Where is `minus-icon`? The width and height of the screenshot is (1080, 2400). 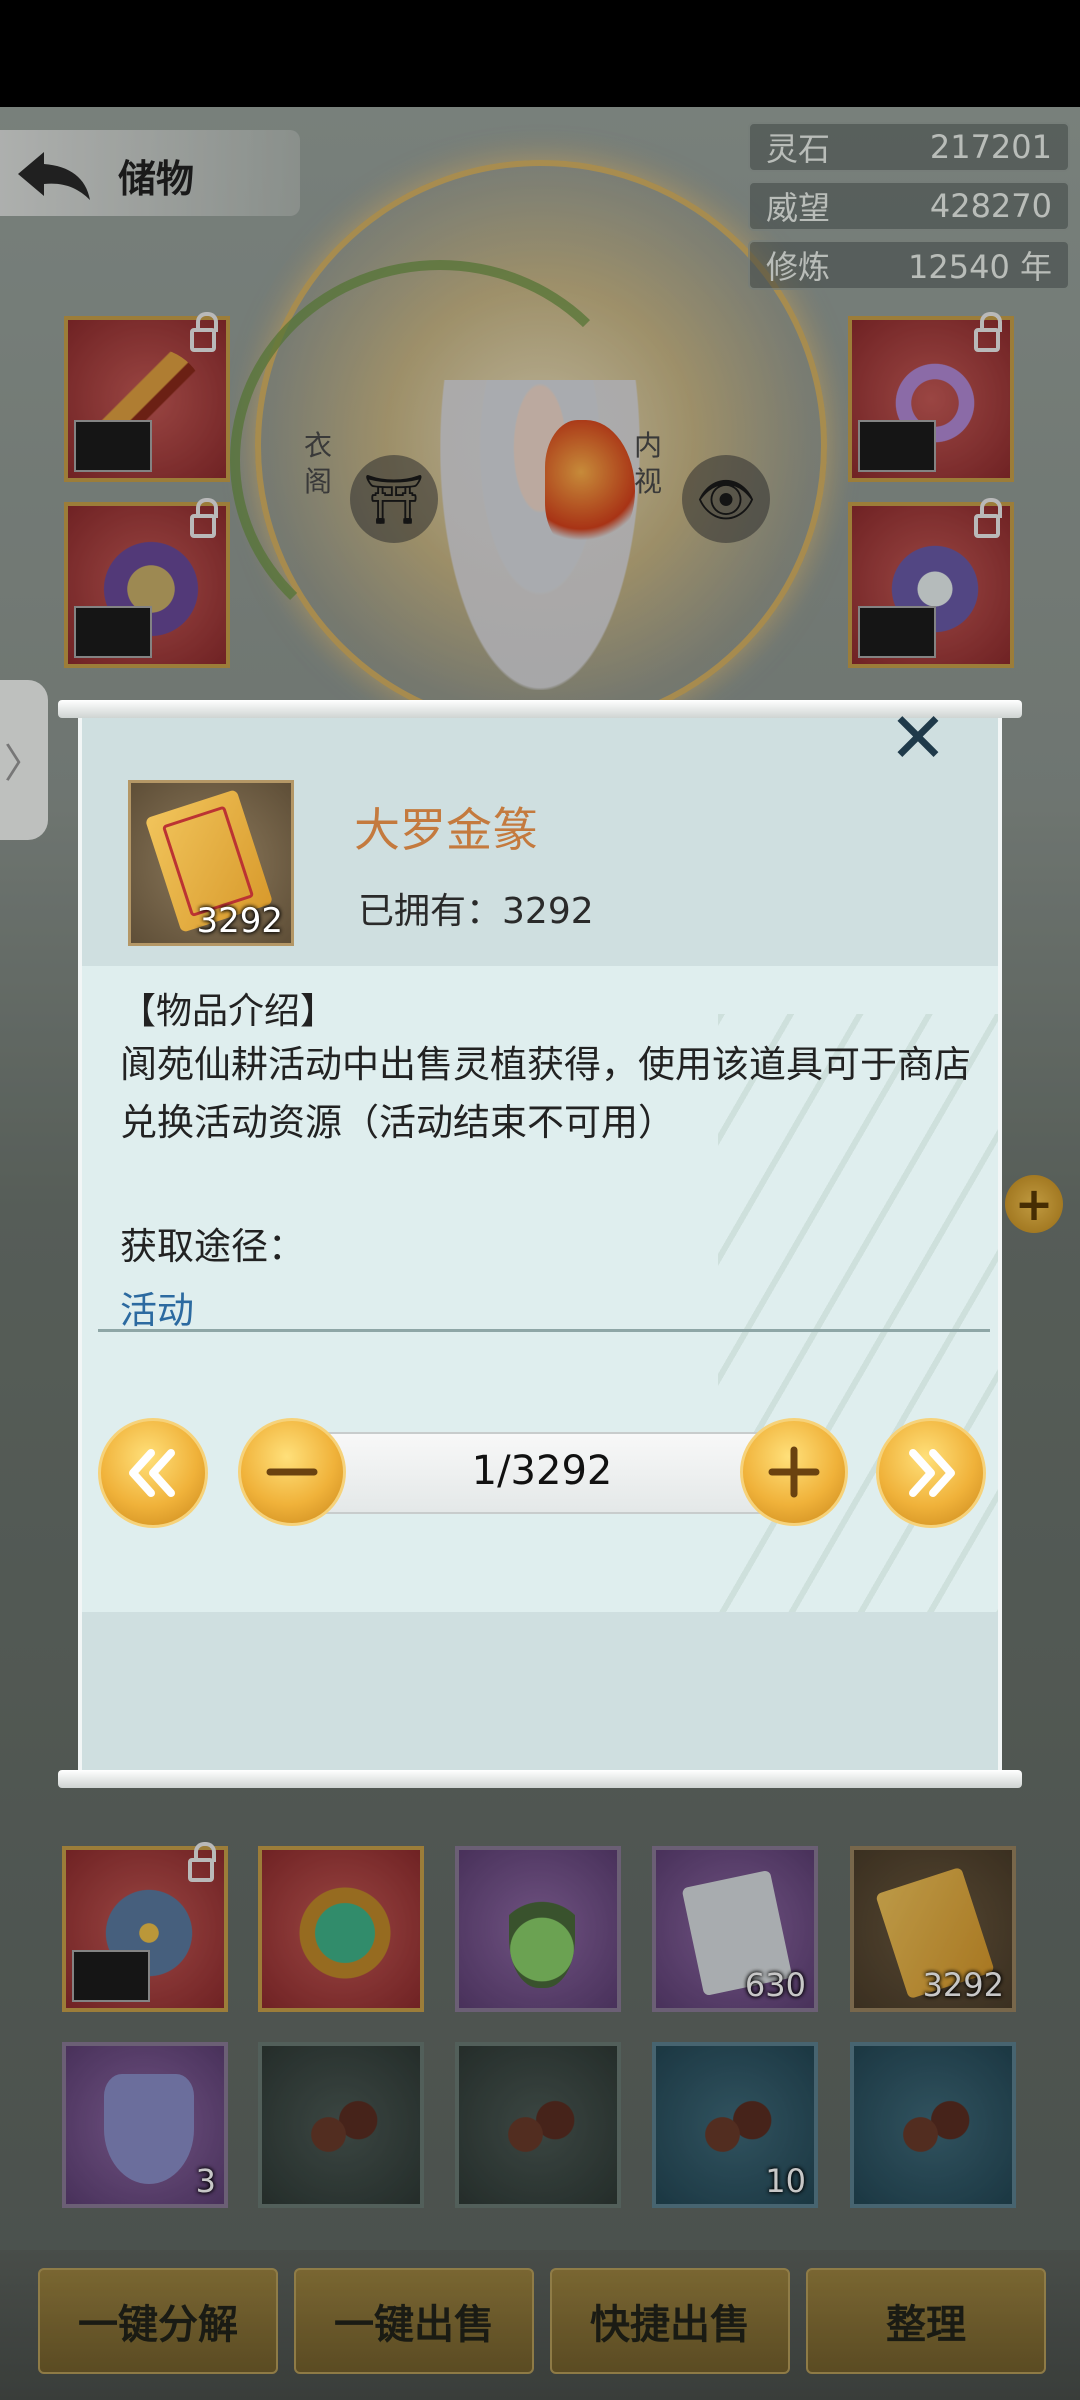
minus-icon is located at coordinates (292, 1472).